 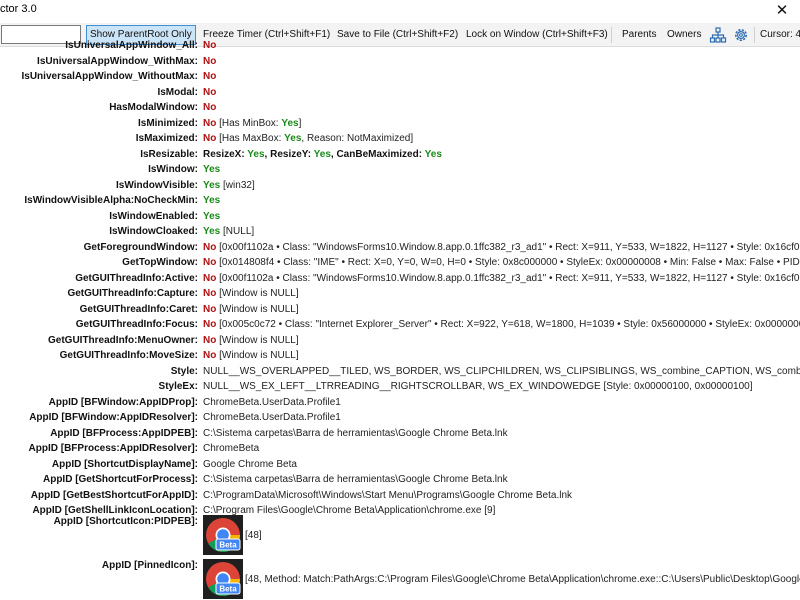 What do you see at coordinates (149, 565) in the screenshot?
I see `property-label: AppID [PinnedIcon]:` at bounding box center [149, 565].